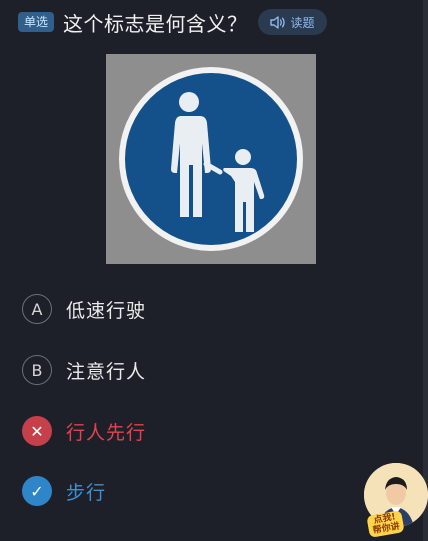  I want to click on question-text: 这个标志是何含义？, so click(155, 23).